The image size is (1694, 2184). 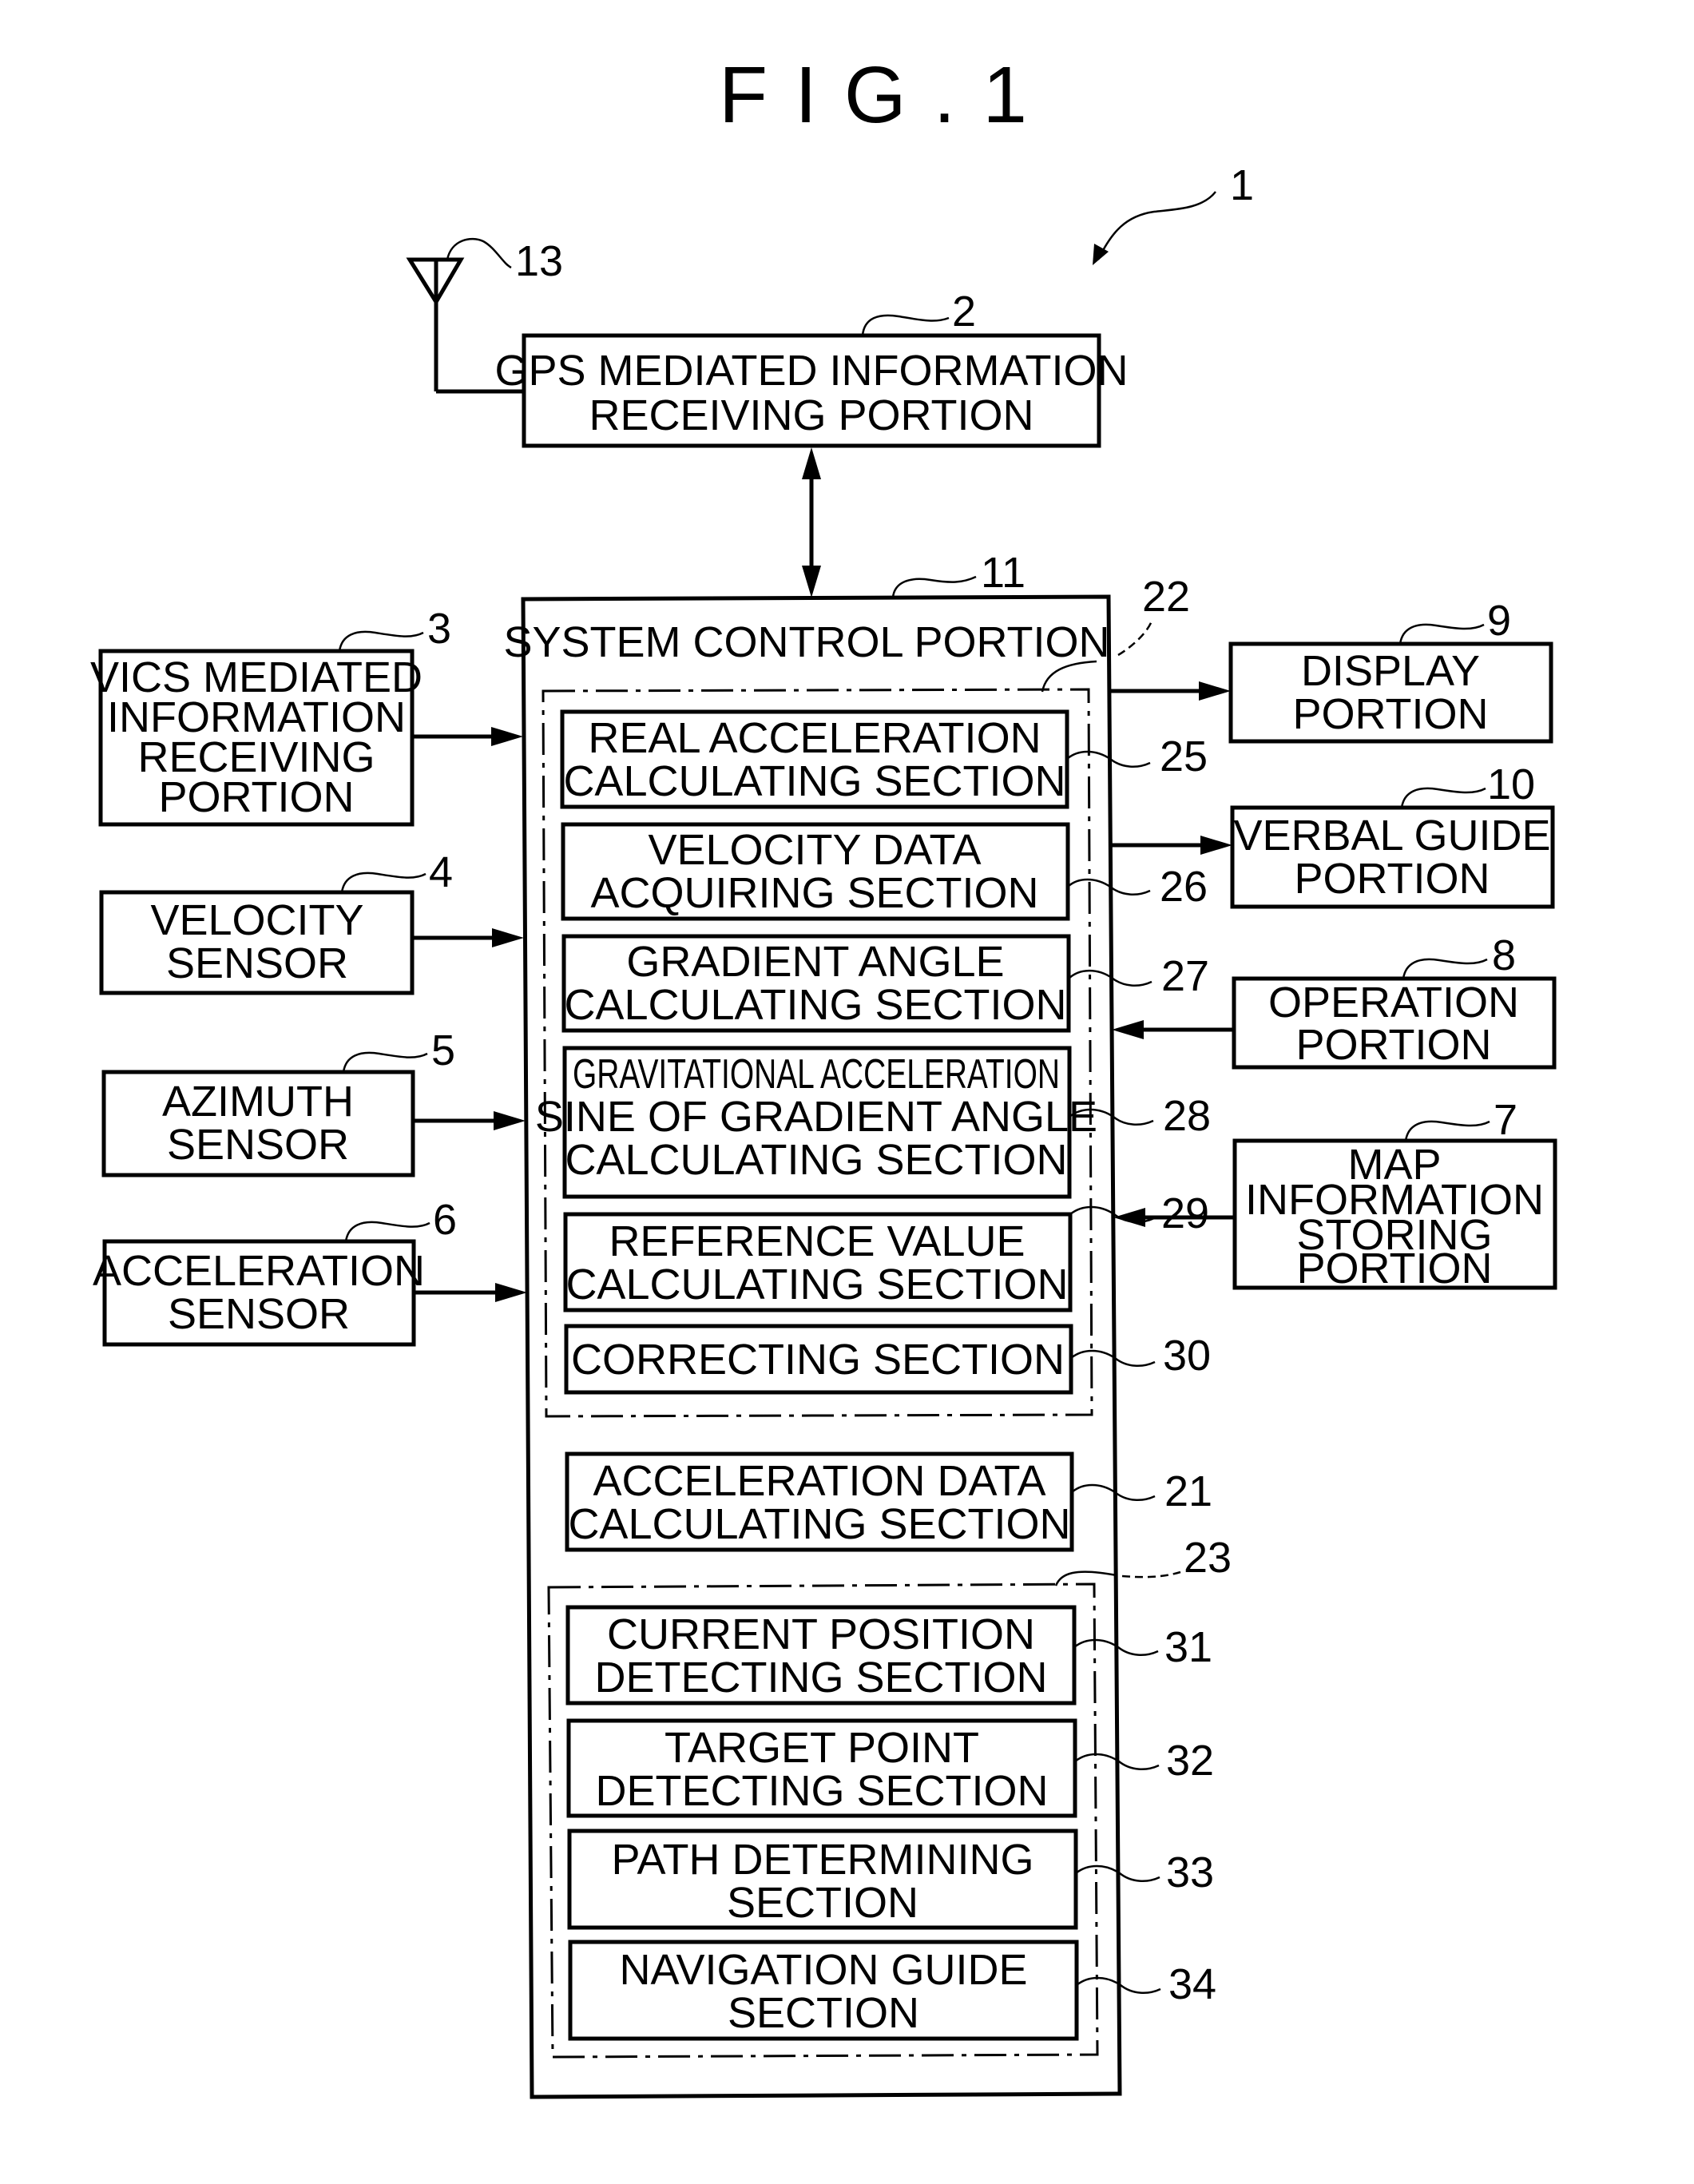 I want to click on section-33-line-1: PATH DETERMINING, so click(x=822, y=1860).